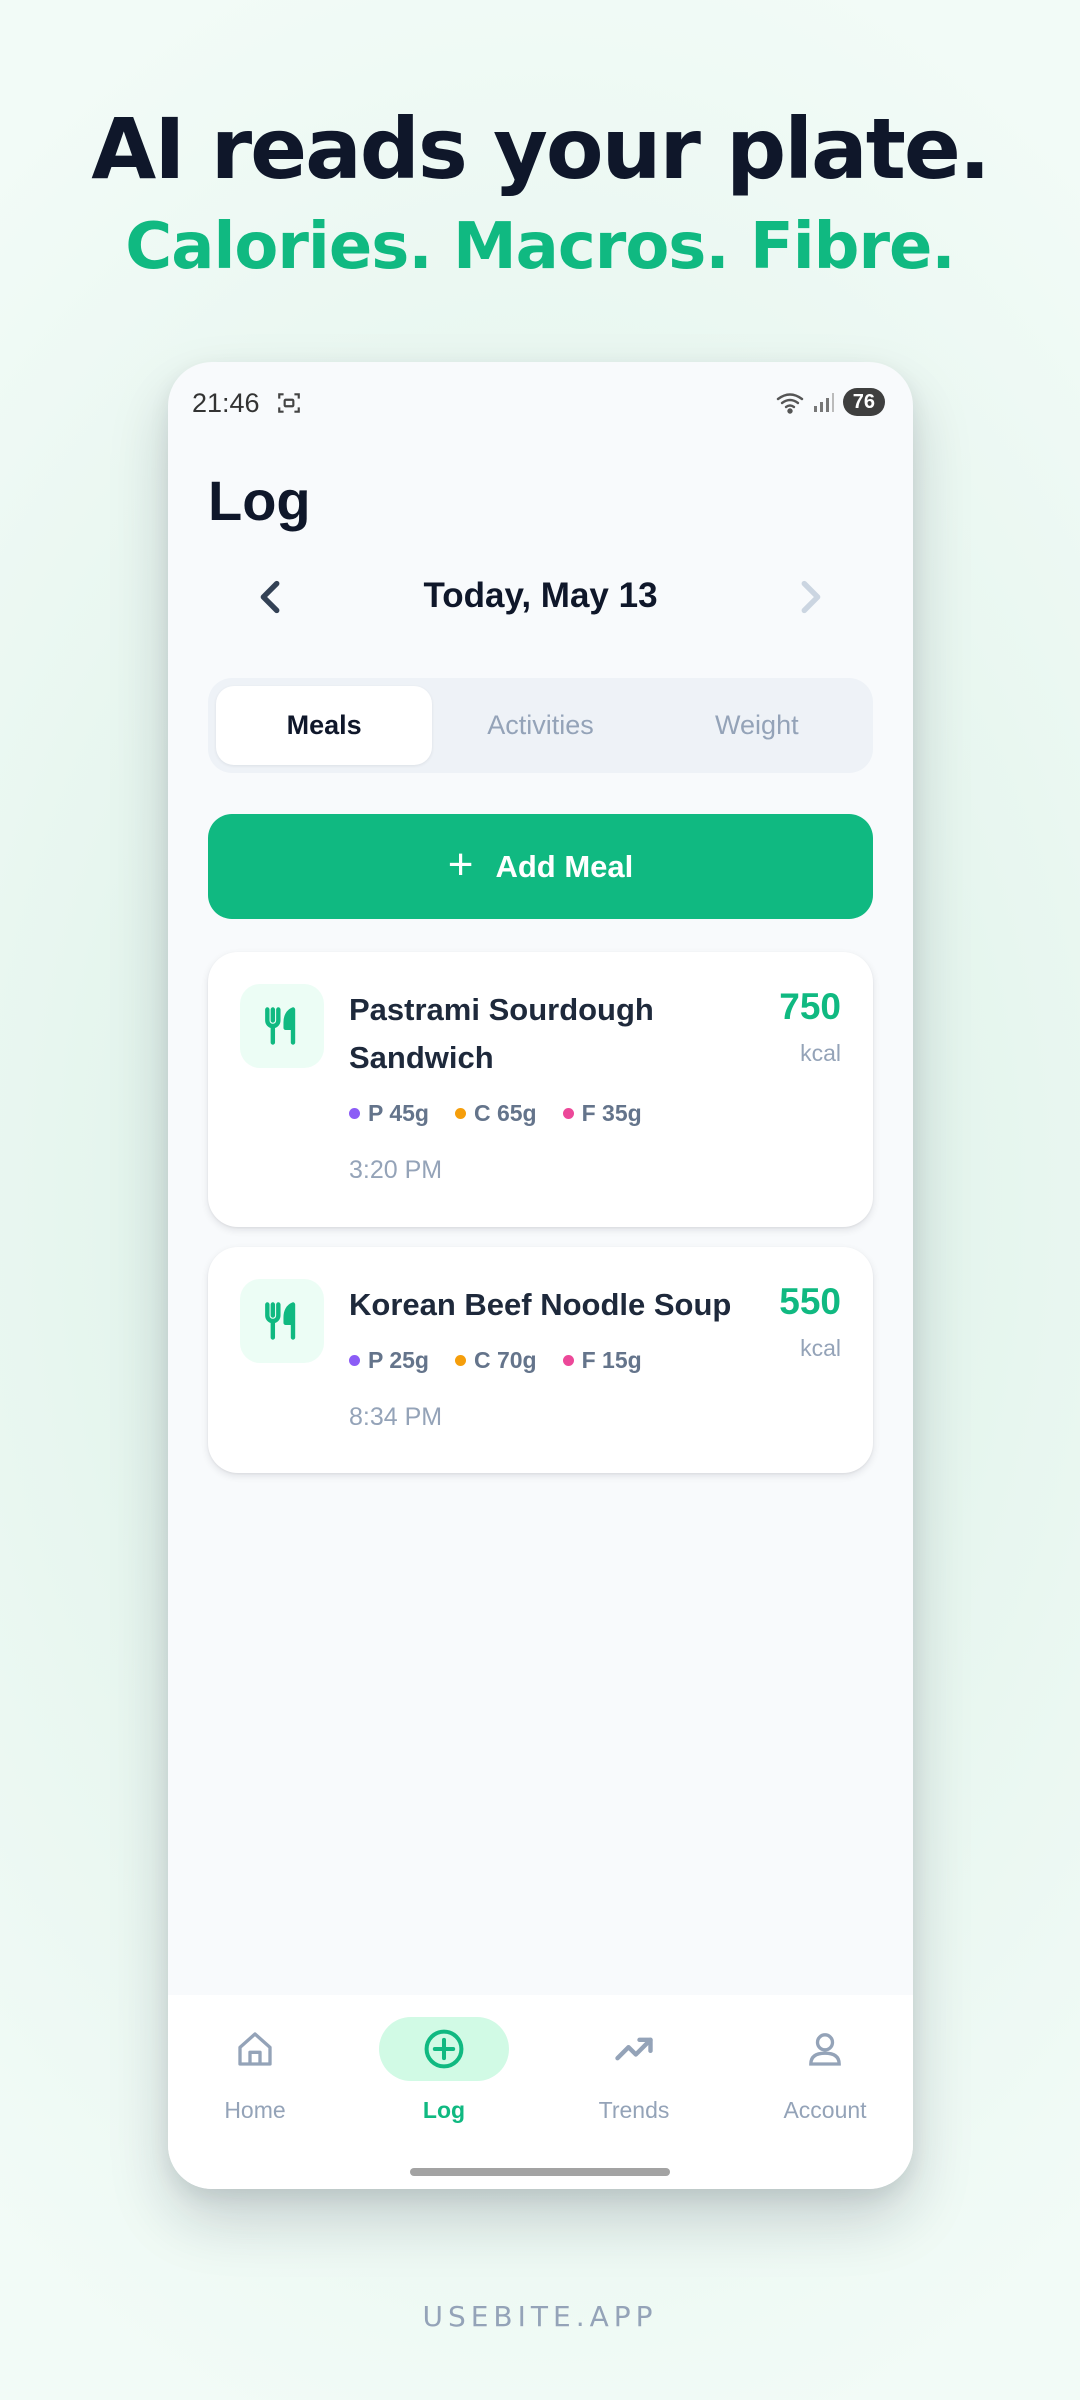 This screenshot has width=1080, height=2400. Describe the element at coordinates (634, 2110) in the screenshot. I see `nav-trends-label: Trends` at that location.